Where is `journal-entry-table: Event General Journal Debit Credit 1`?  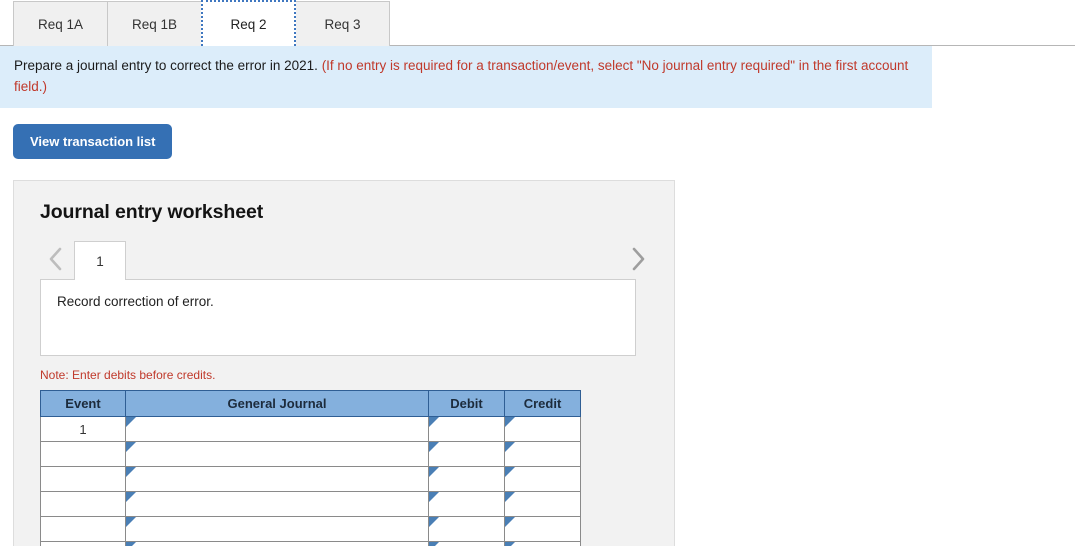 journal-entry-table: Event General Journal Debit Credit 1 is located at coordinates (310, 468).